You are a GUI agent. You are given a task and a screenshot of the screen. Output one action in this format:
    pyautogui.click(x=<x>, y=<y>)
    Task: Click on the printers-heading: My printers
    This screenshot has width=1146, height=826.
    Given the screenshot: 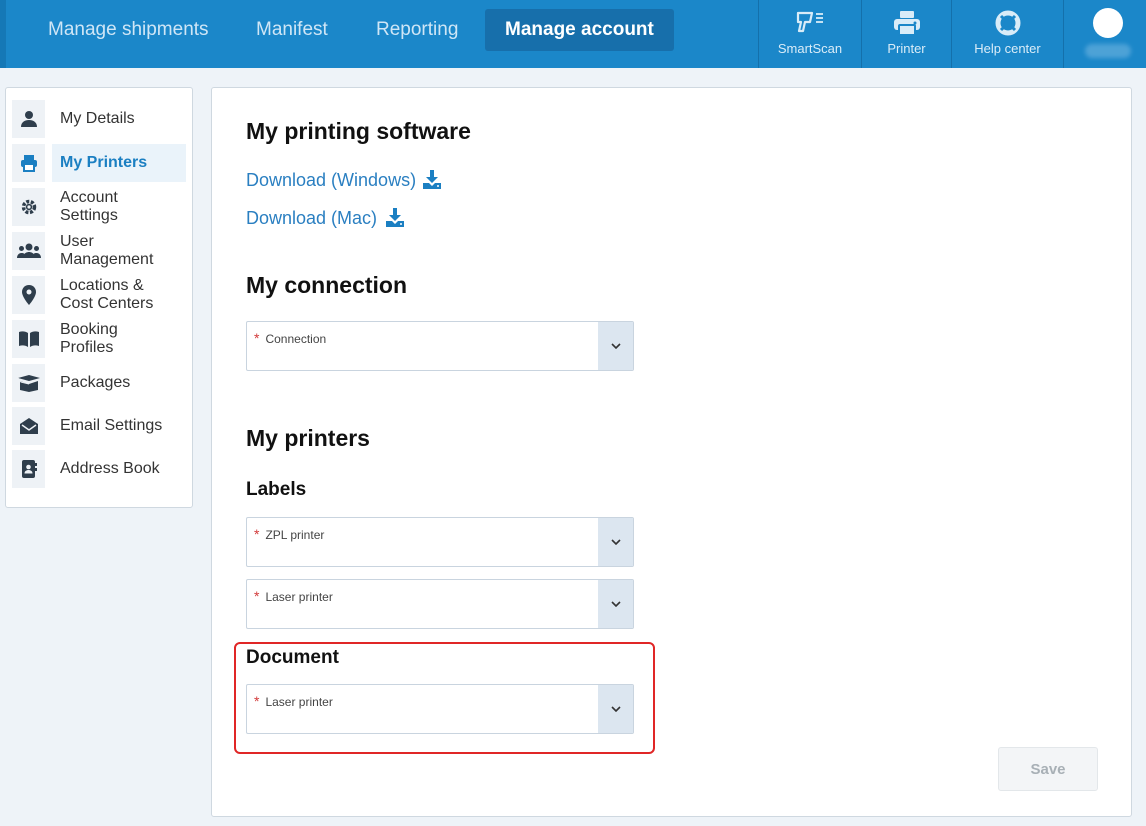 What is the action you would take?
    pyautogui.click(x=308, y=438)
    